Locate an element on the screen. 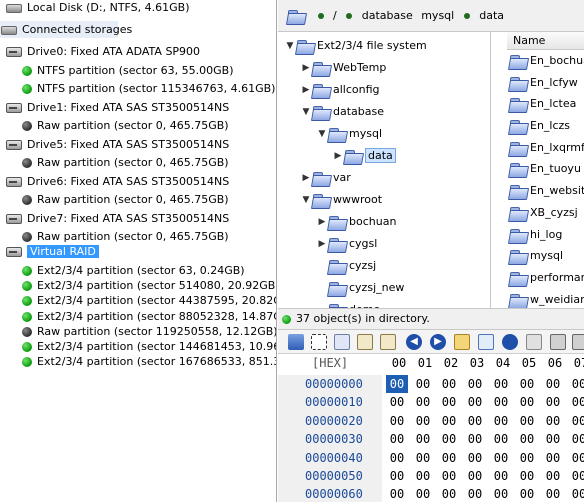 The height and width of the screenshot is (503, 584). drive-item: Drive1: Fixed ATA SAS ST3500514NS is located at coordinates (117, 107).